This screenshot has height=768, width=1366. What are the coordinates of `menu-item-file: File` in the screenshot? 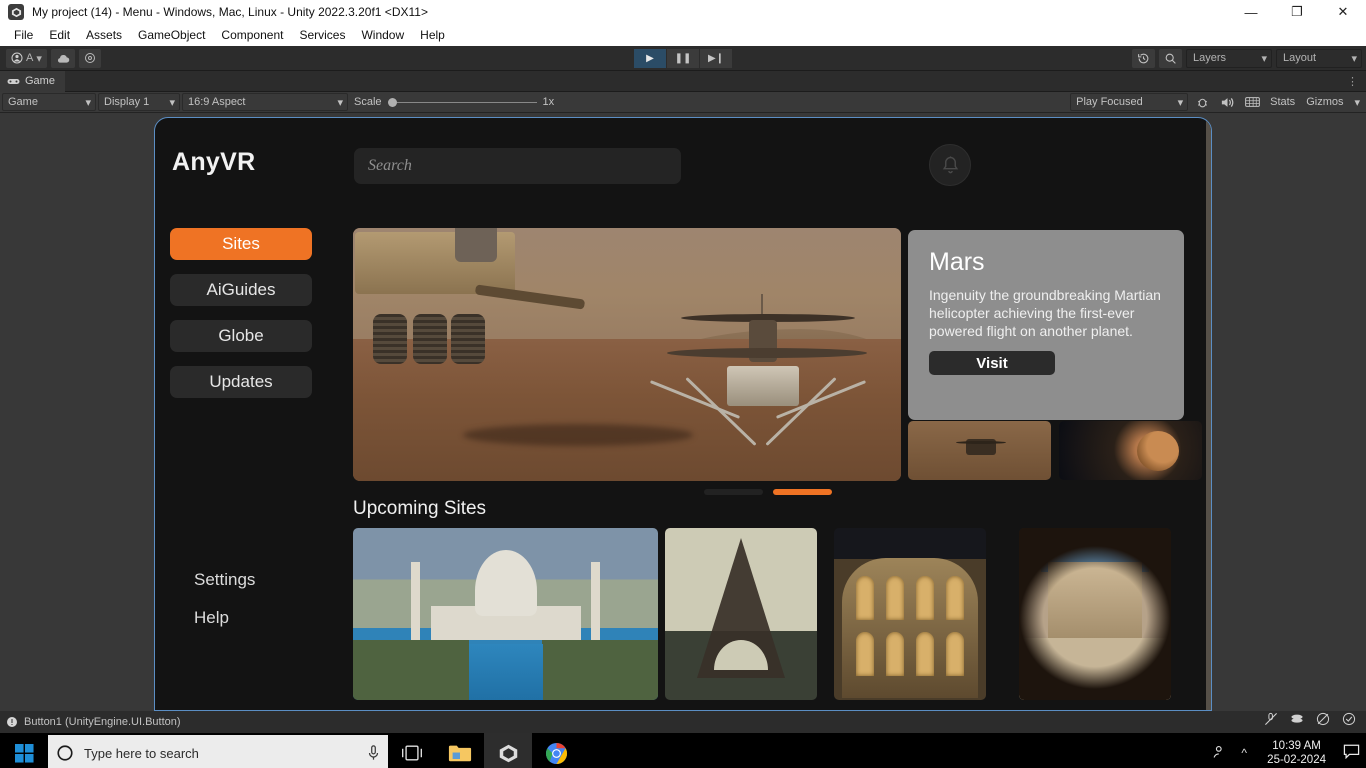 It's located at (23, 35).